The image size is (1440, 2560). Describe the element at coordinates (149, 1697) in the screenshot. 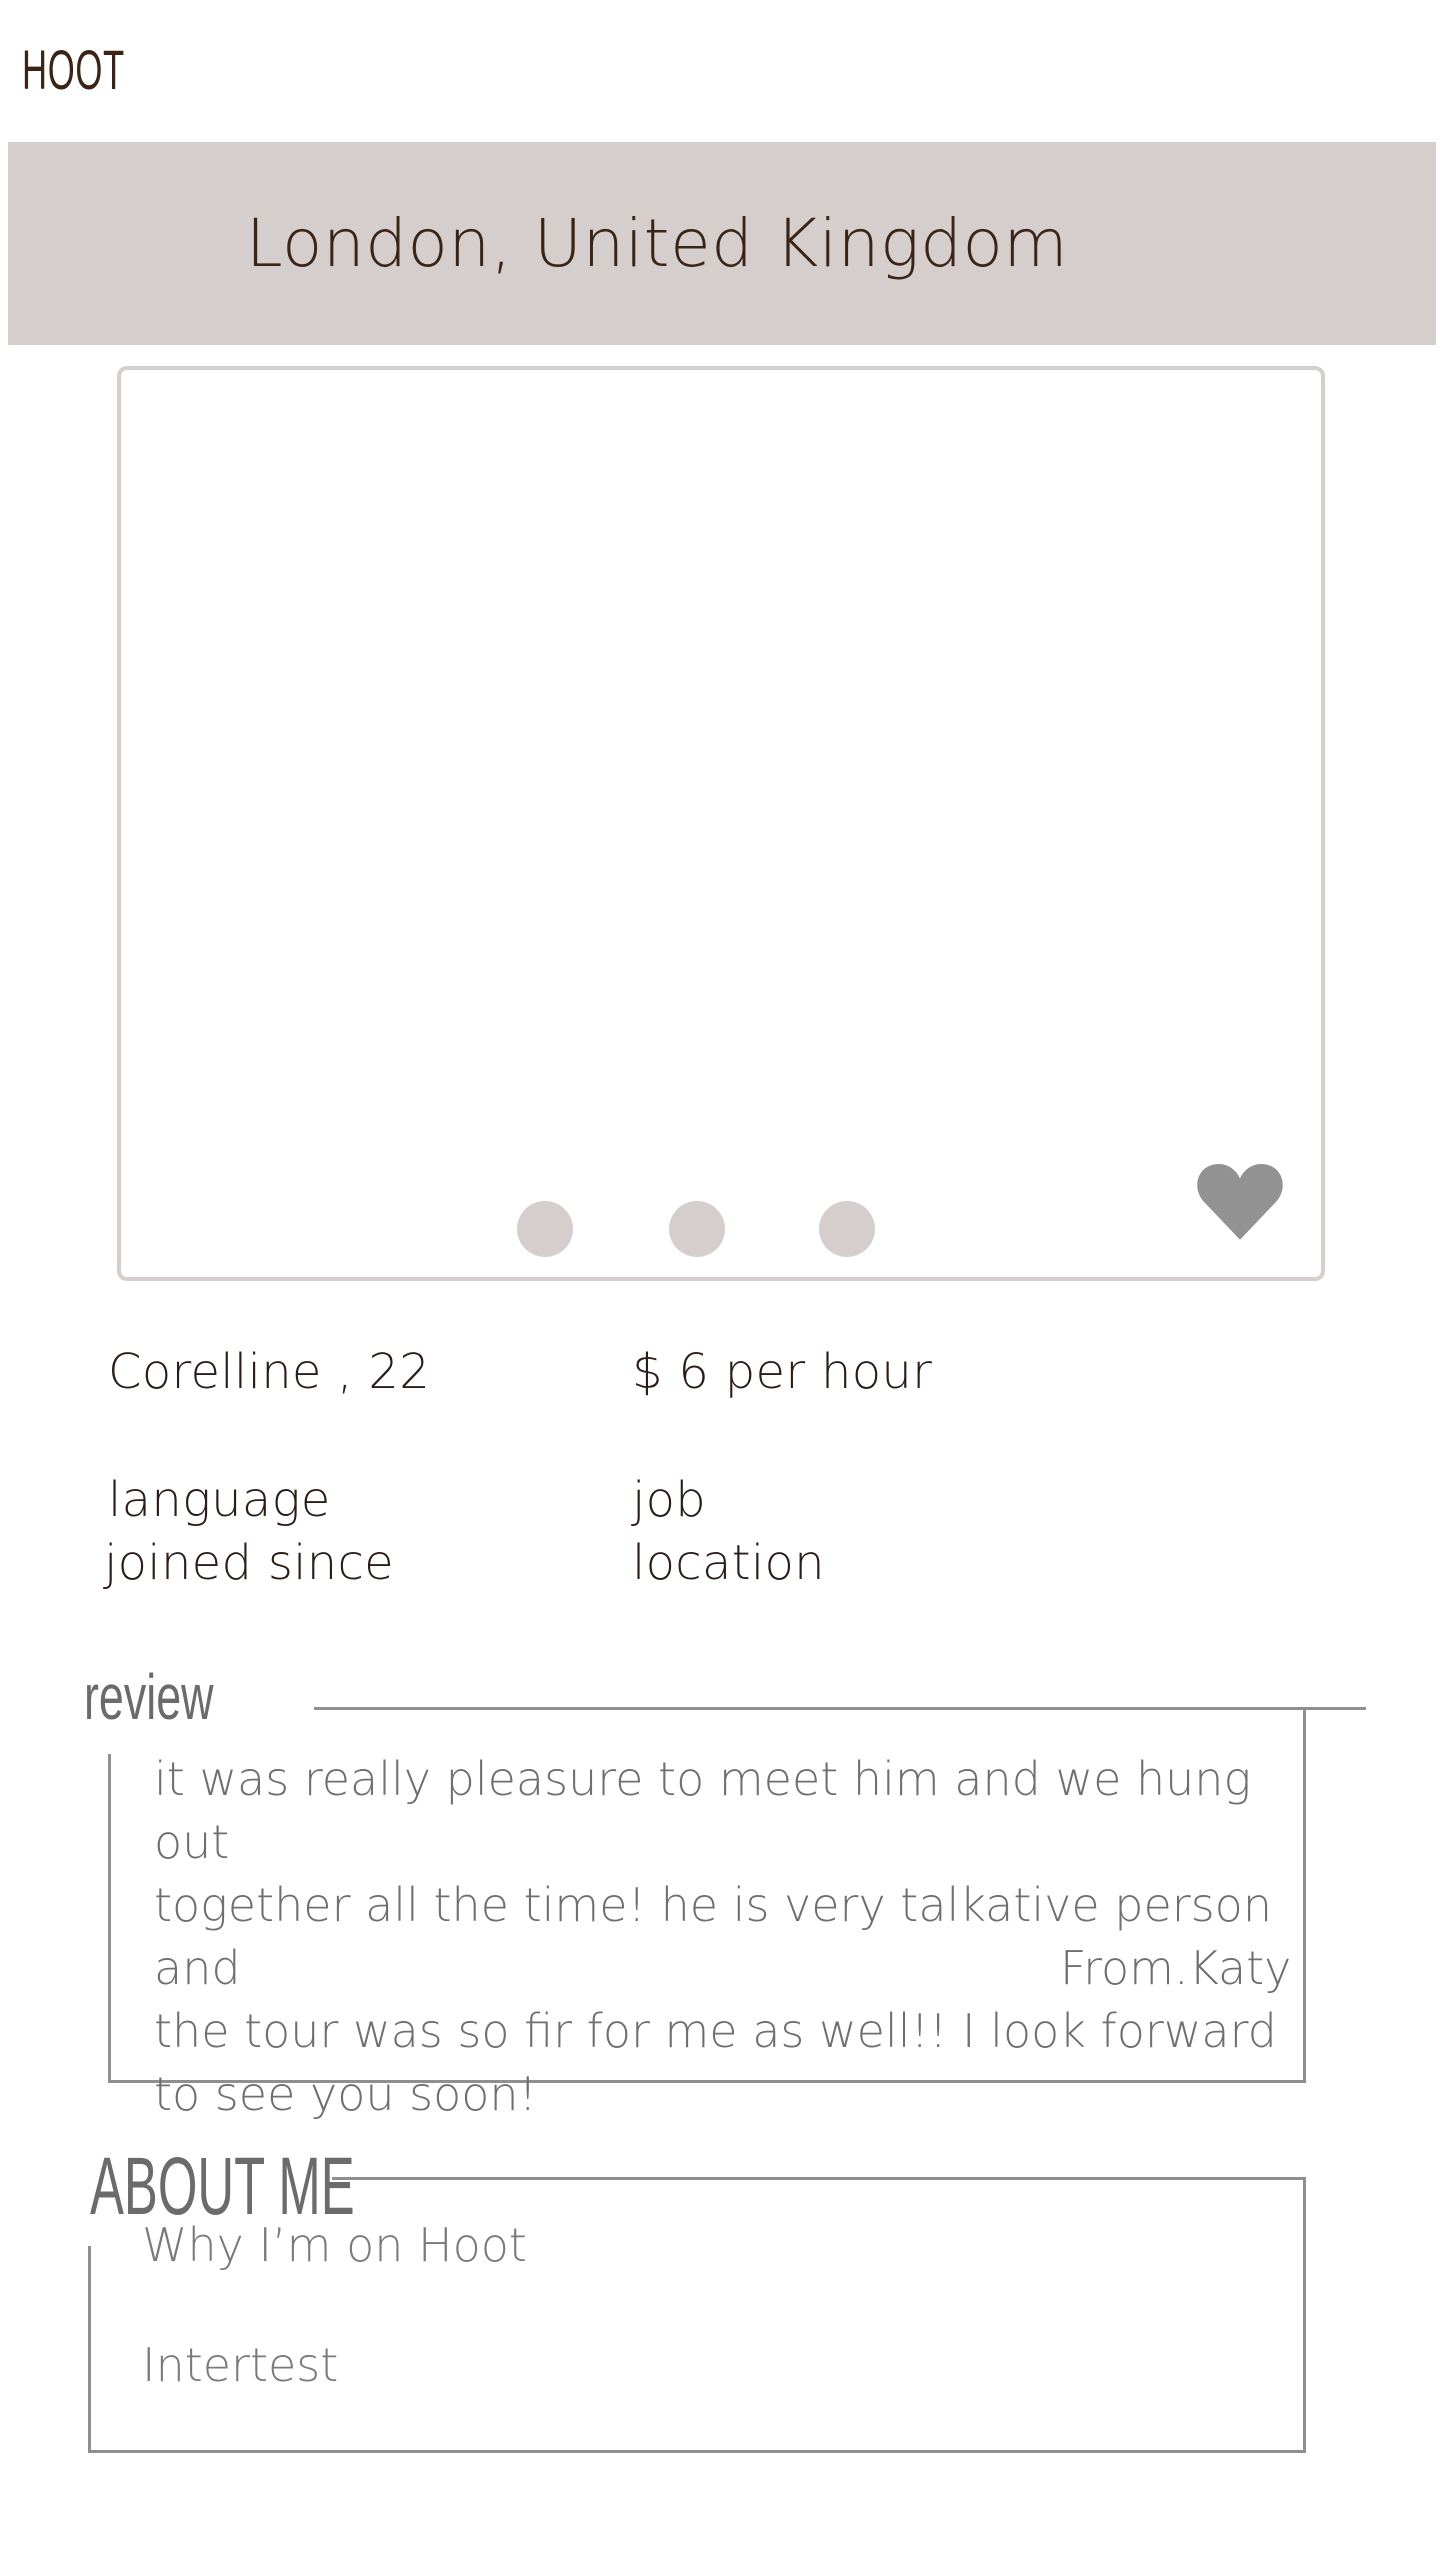

I see `review-title: review` at that location.